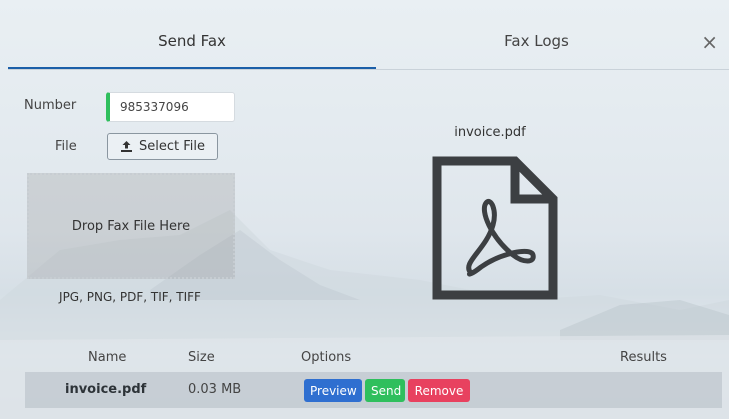 The height and width of the screenshot is (419, 729). What do you see at coordinates (385, 390) in the screenshot?
I see `send-button: Send` at bounding box center [385, 390].